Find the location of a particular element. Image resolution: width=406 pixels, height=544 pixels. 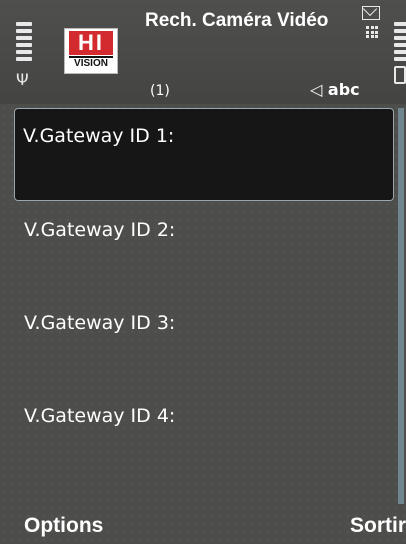

pen-input-icon: ◁ is located at coordinates (316, 89).